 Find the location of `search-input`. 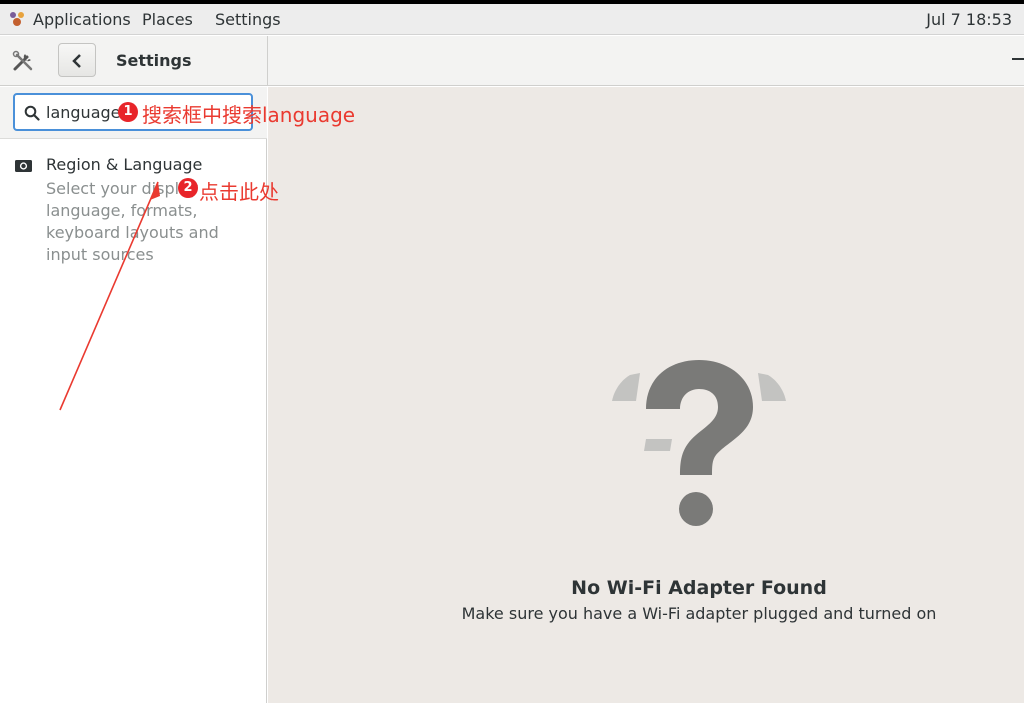

search-input is located at coordinates (136, 112).